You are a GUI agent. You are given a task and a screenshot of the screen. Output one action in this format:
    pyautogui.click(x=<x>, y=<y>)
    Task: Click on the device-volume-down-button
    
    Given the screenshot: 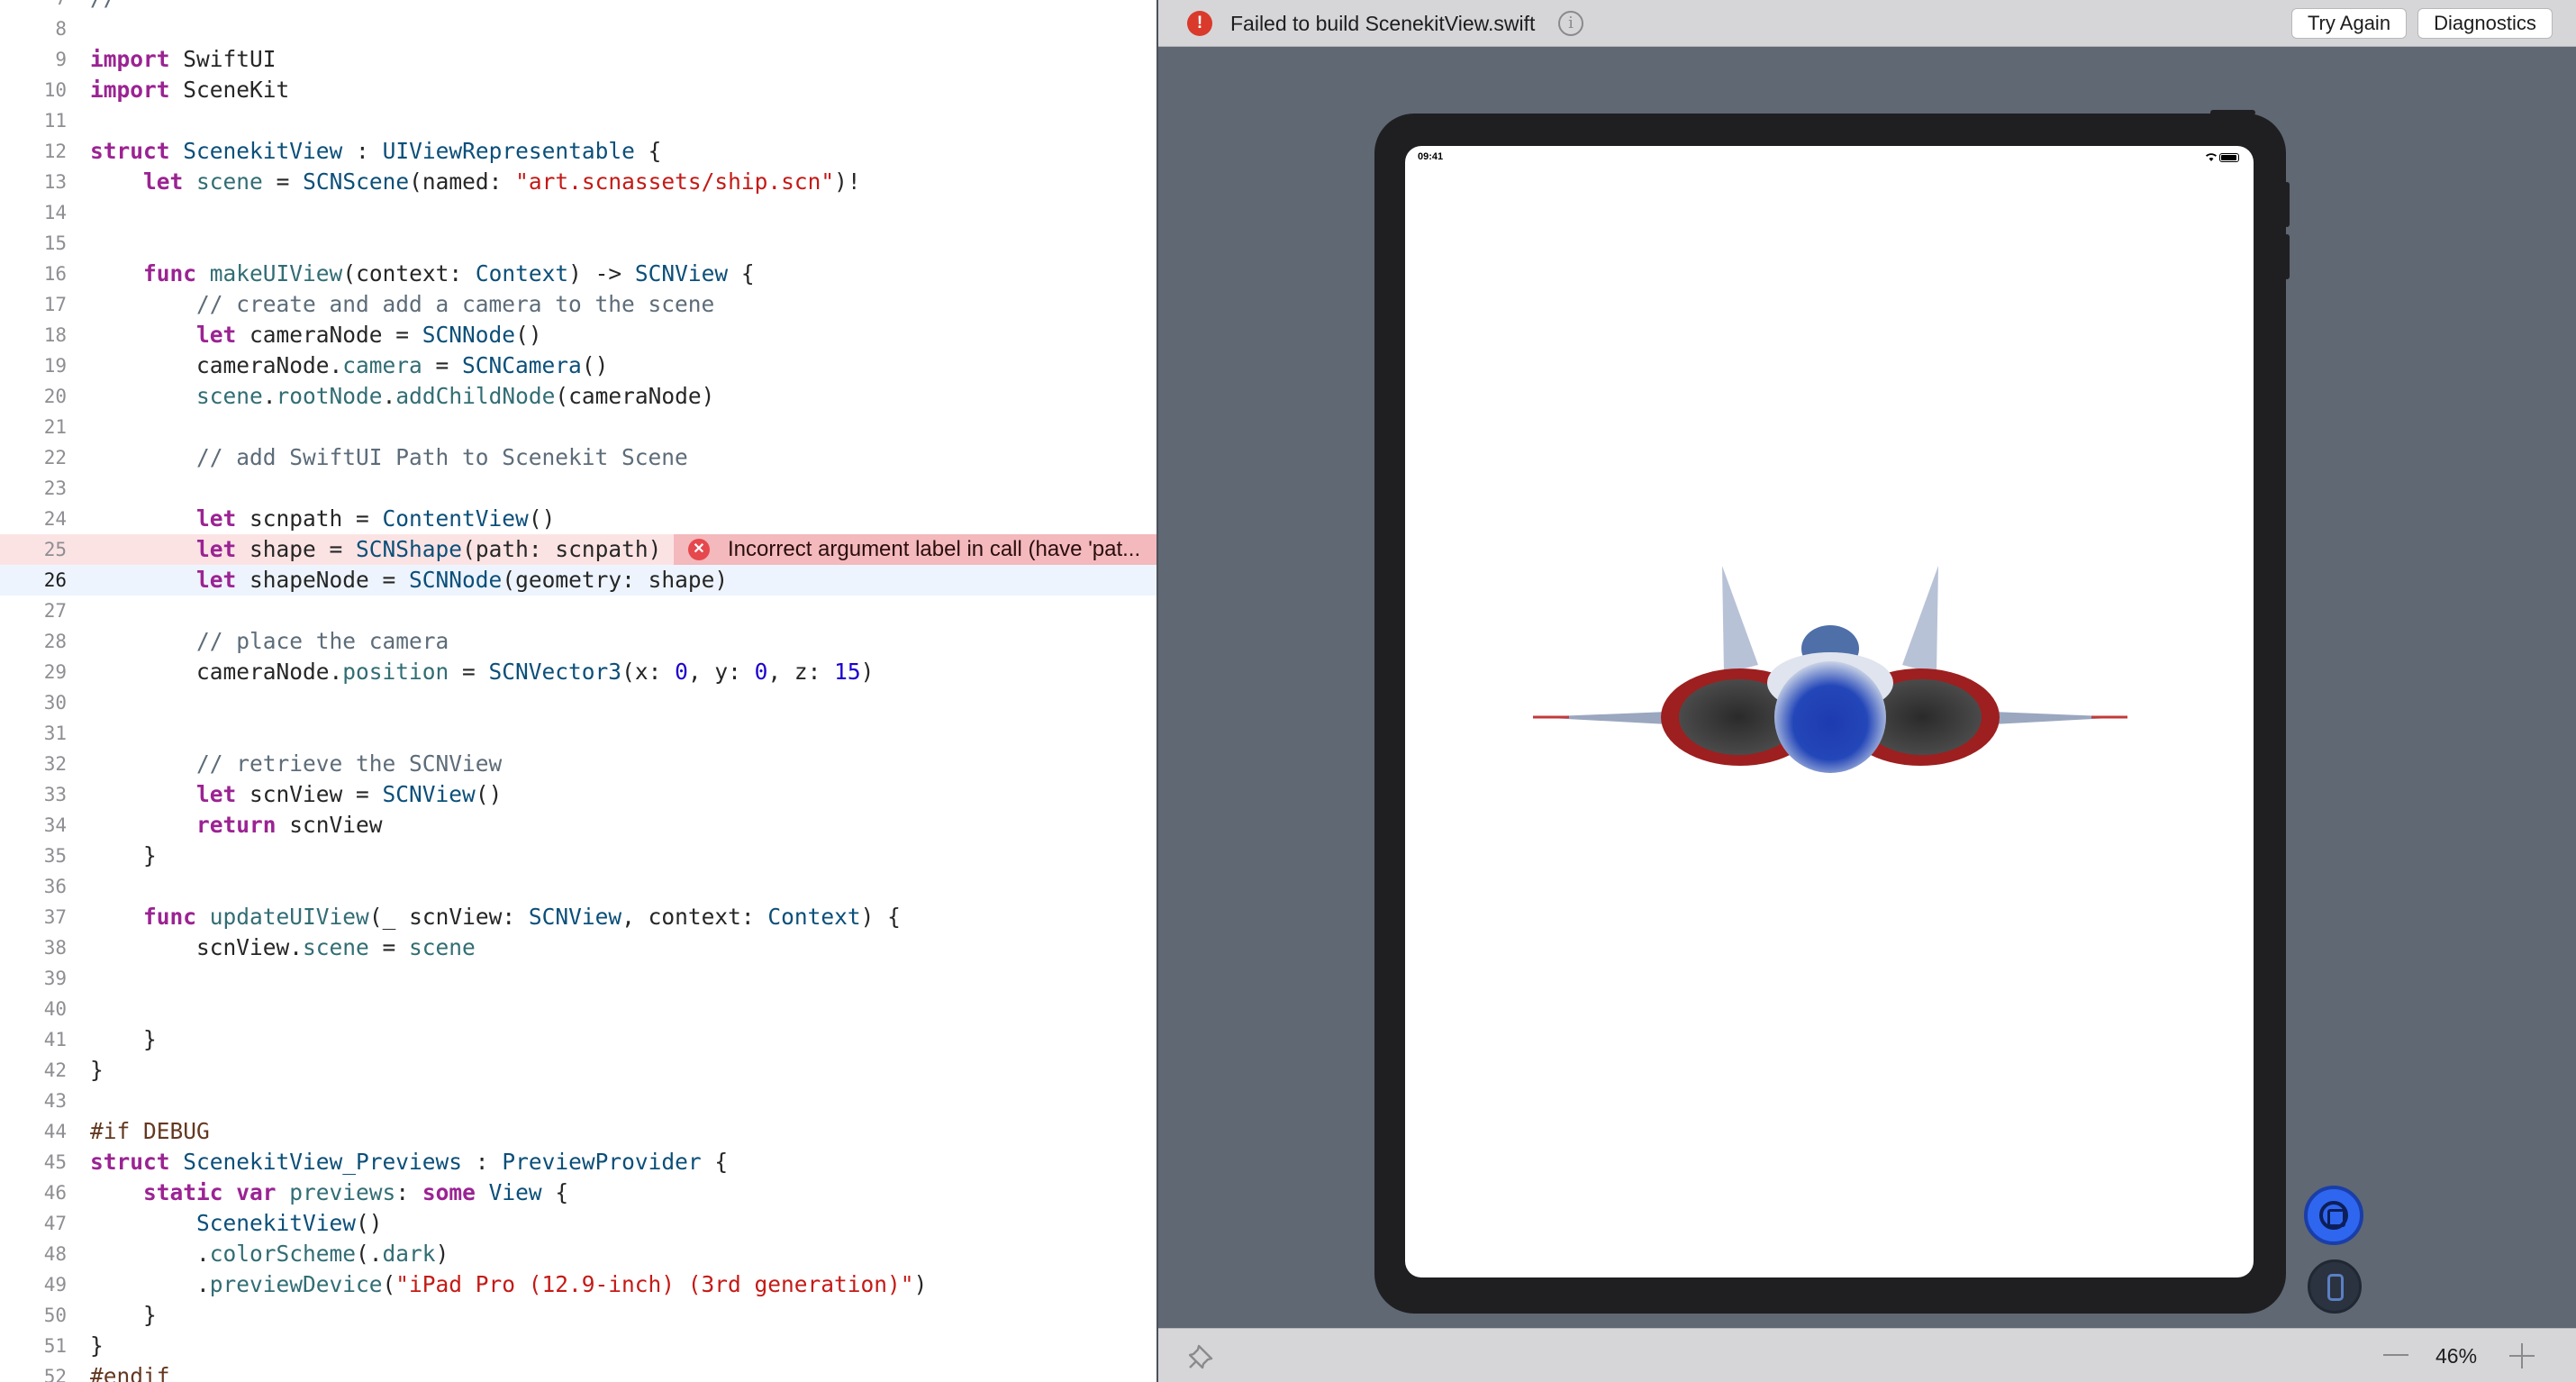 What is the action you would take?
    pyautogui.click(x=2287, y=257)
    